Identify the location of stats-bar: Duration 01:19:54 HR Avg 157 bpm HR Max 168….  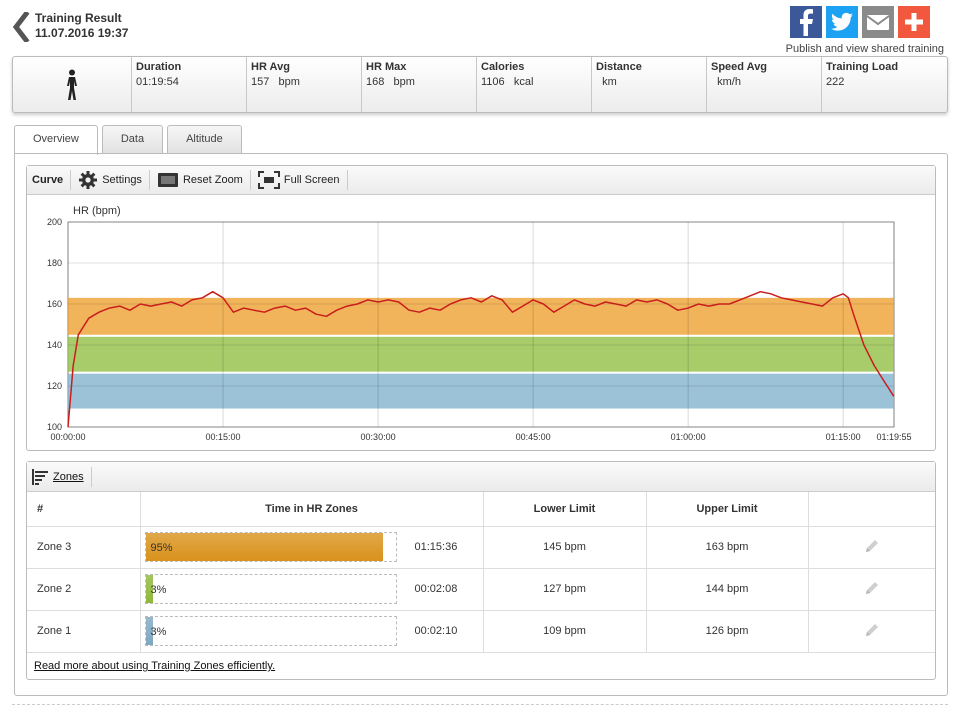
(480, 84).